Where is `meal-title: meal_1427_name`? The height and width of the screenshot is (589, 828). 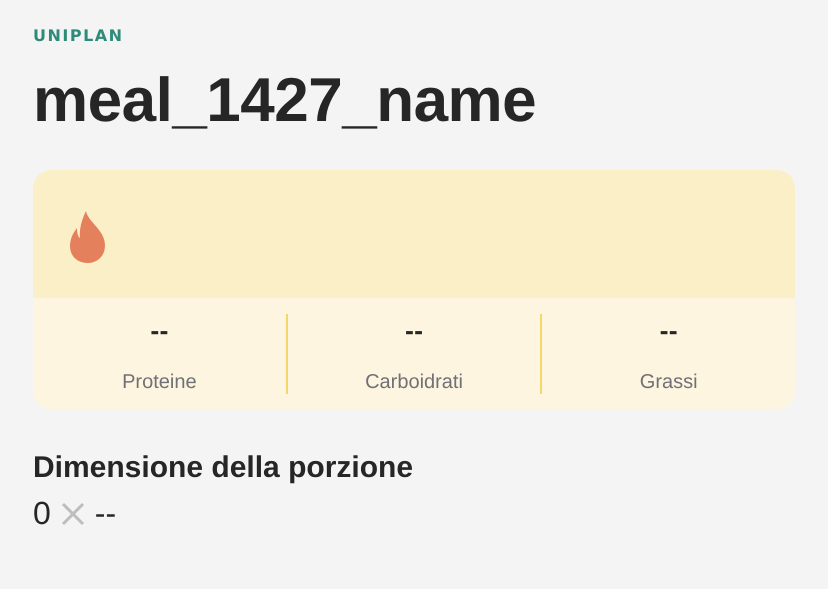 meal-title: meal_1427_name is located at coordinates (285, 101).